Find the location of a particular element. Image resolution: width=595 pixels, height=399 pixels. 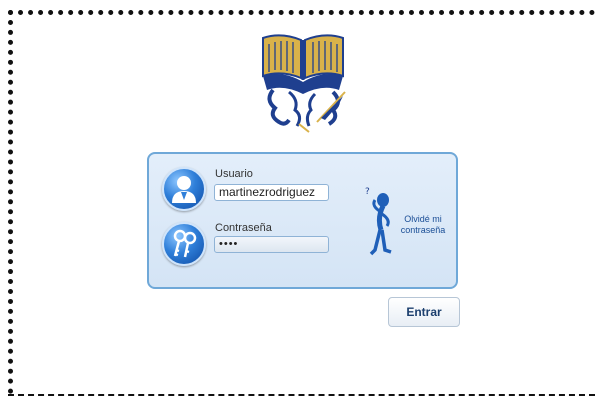

password-input: •••• is located at coordinates (271, 244).